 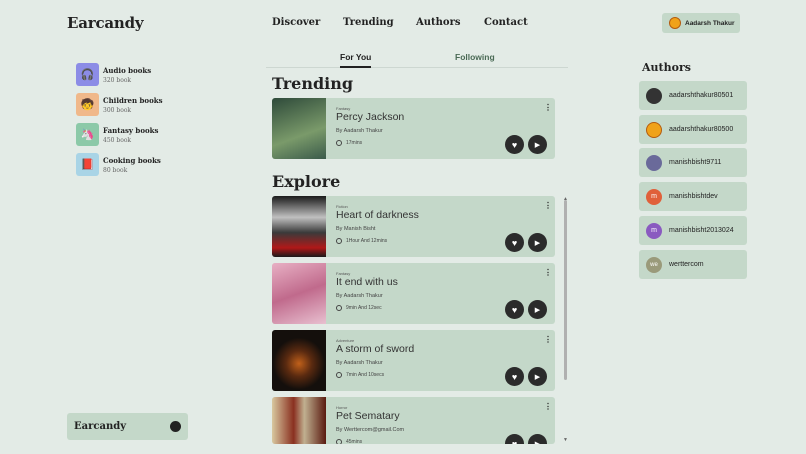 I want to click on category-title: Cooking books, so click(x=132, y=160).